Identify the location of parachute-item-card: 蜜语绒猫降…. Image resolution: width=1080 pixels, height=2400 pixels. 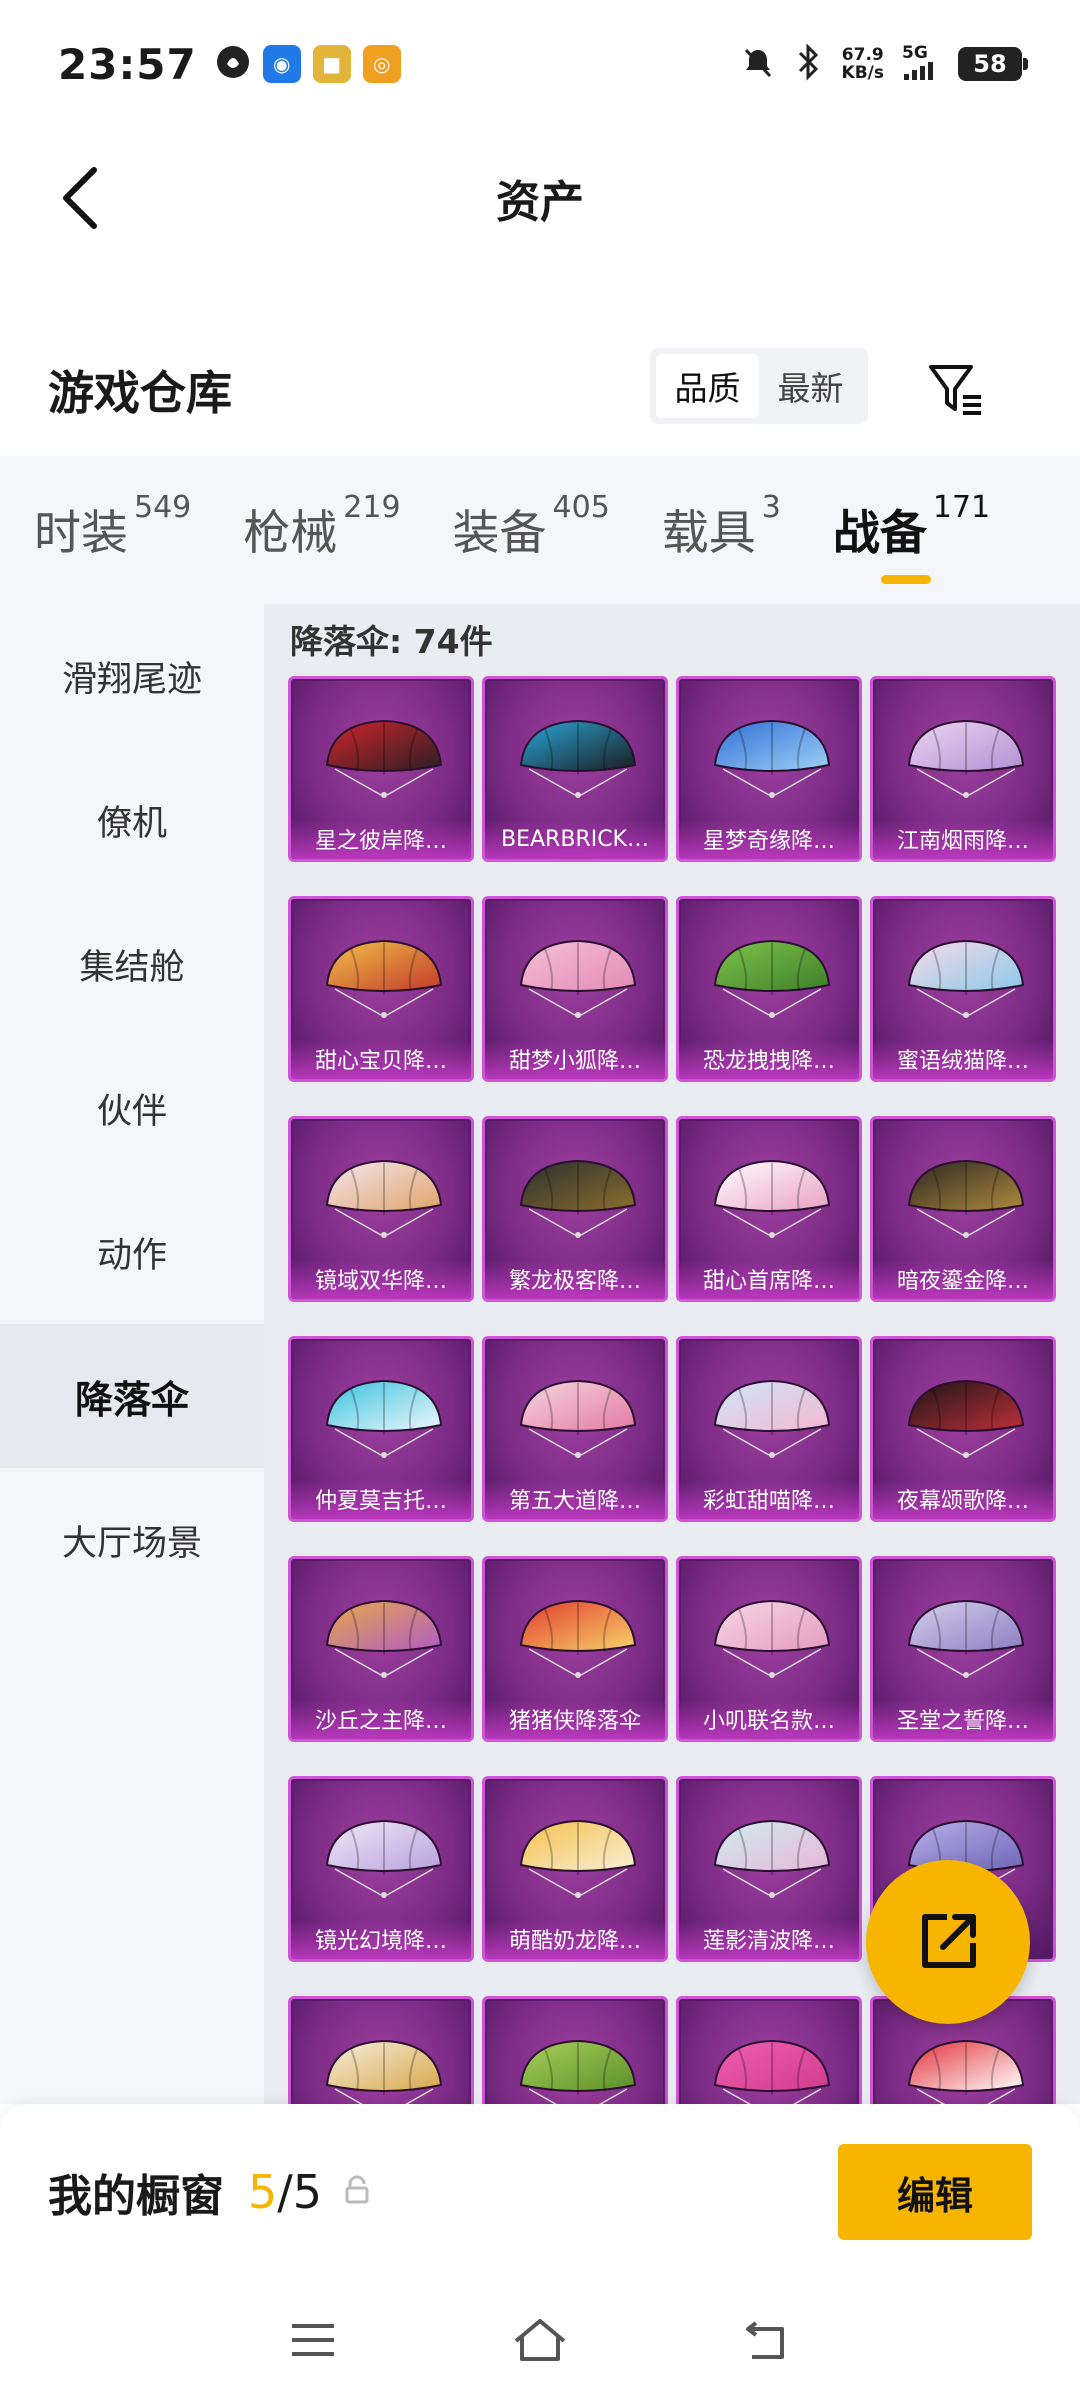
(963, 989).